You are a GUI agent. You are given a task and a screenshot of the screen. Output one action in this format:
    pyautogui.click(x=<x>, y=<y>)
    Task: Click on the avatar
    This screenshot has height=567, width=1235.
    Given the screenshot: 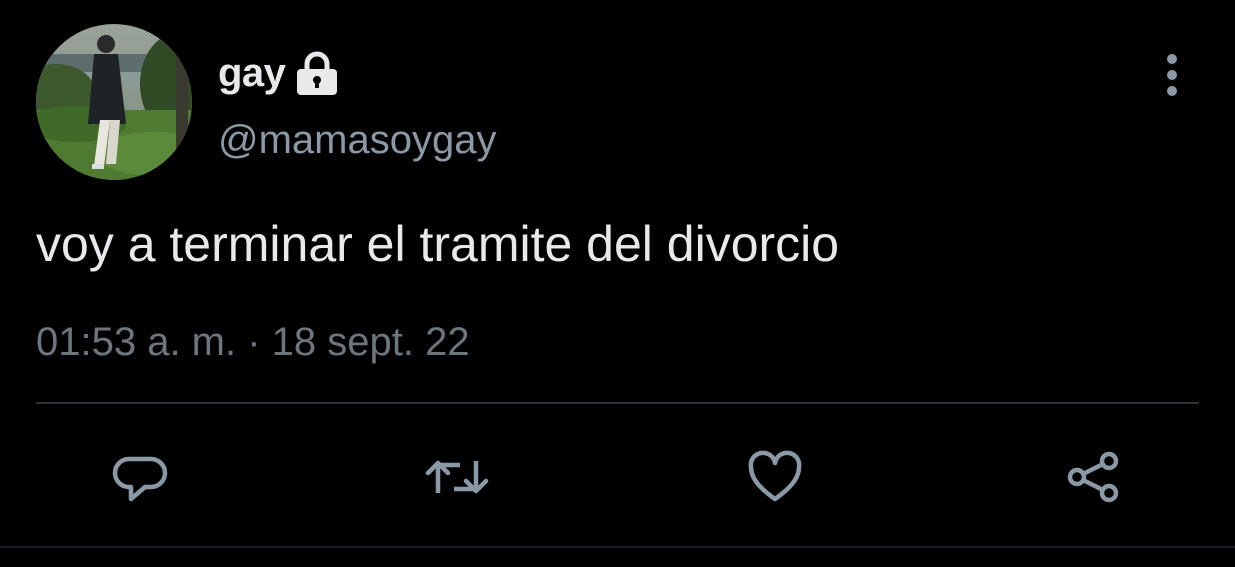 What is the action you would take?
    pyautogui.click(x=114, y=102)
    